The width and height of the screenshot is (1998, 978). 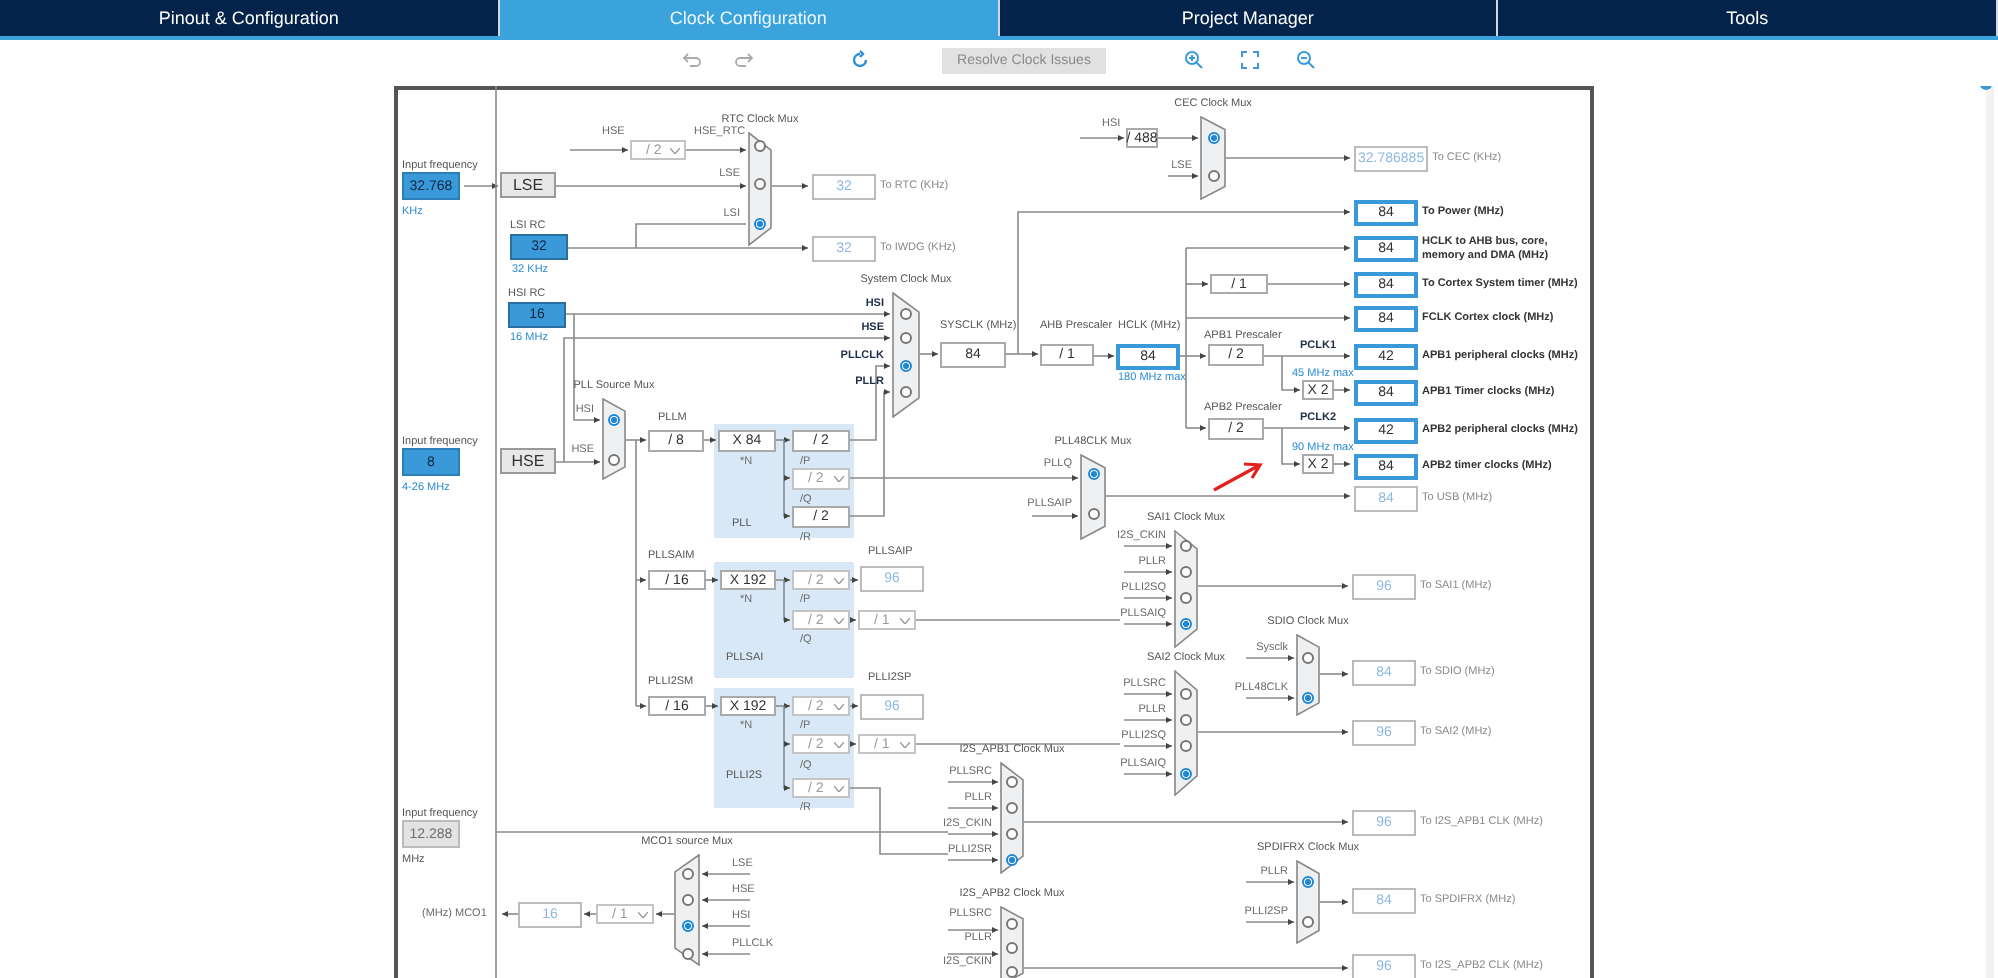 What do you see at coordinates (528, 461) in the screenshot?
I see `oscillator-button: HSE` at bounding box center [528, 461].